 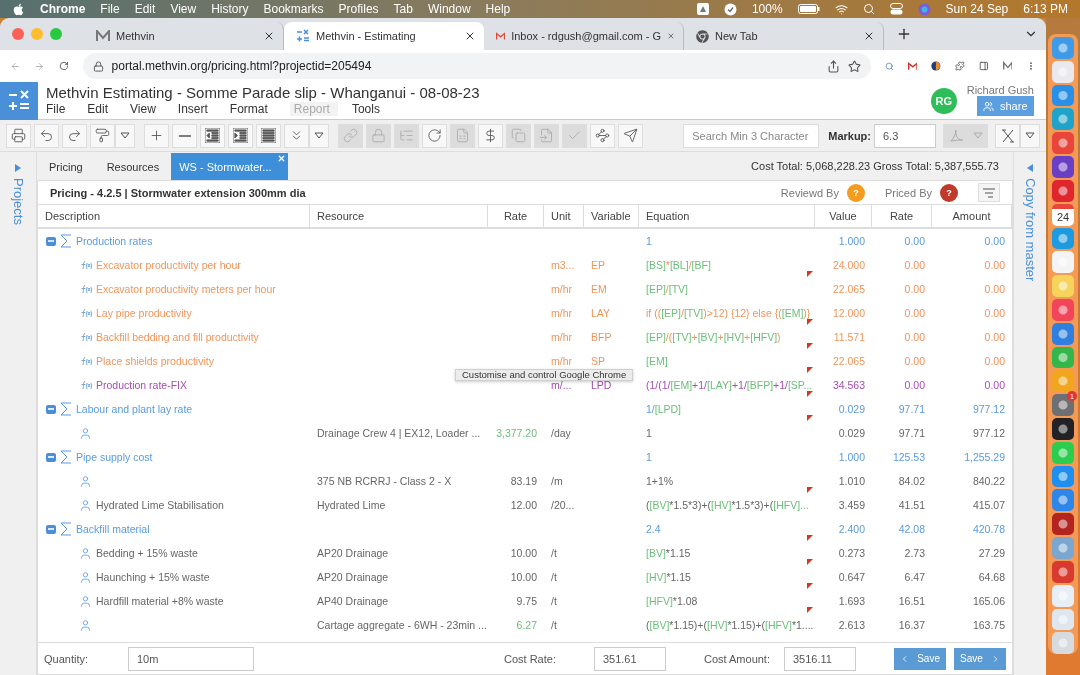 I want to click on bookmark-icon, so click(x=854, y=66).